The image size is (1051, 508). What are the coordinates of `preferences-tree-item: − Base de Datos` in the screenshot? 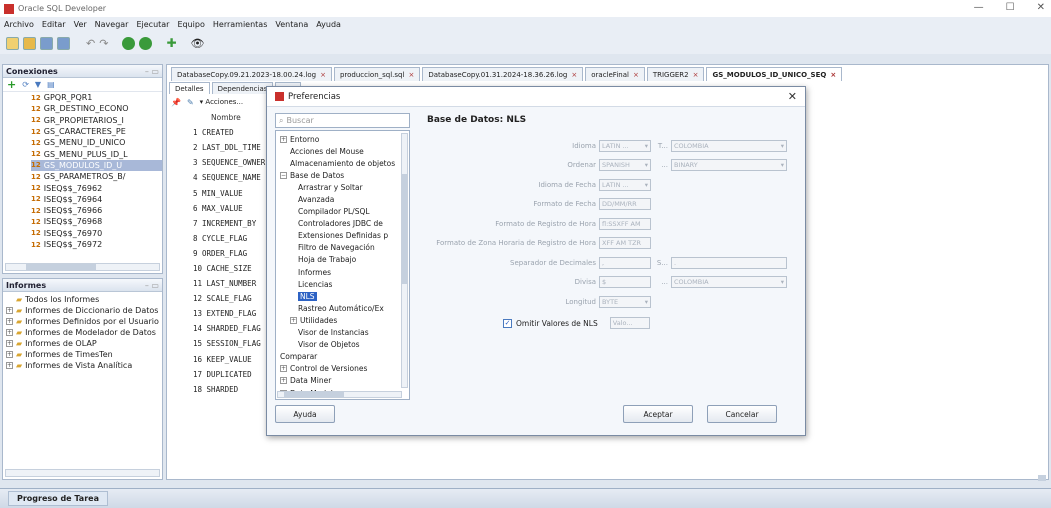 It's located at (344, 175).